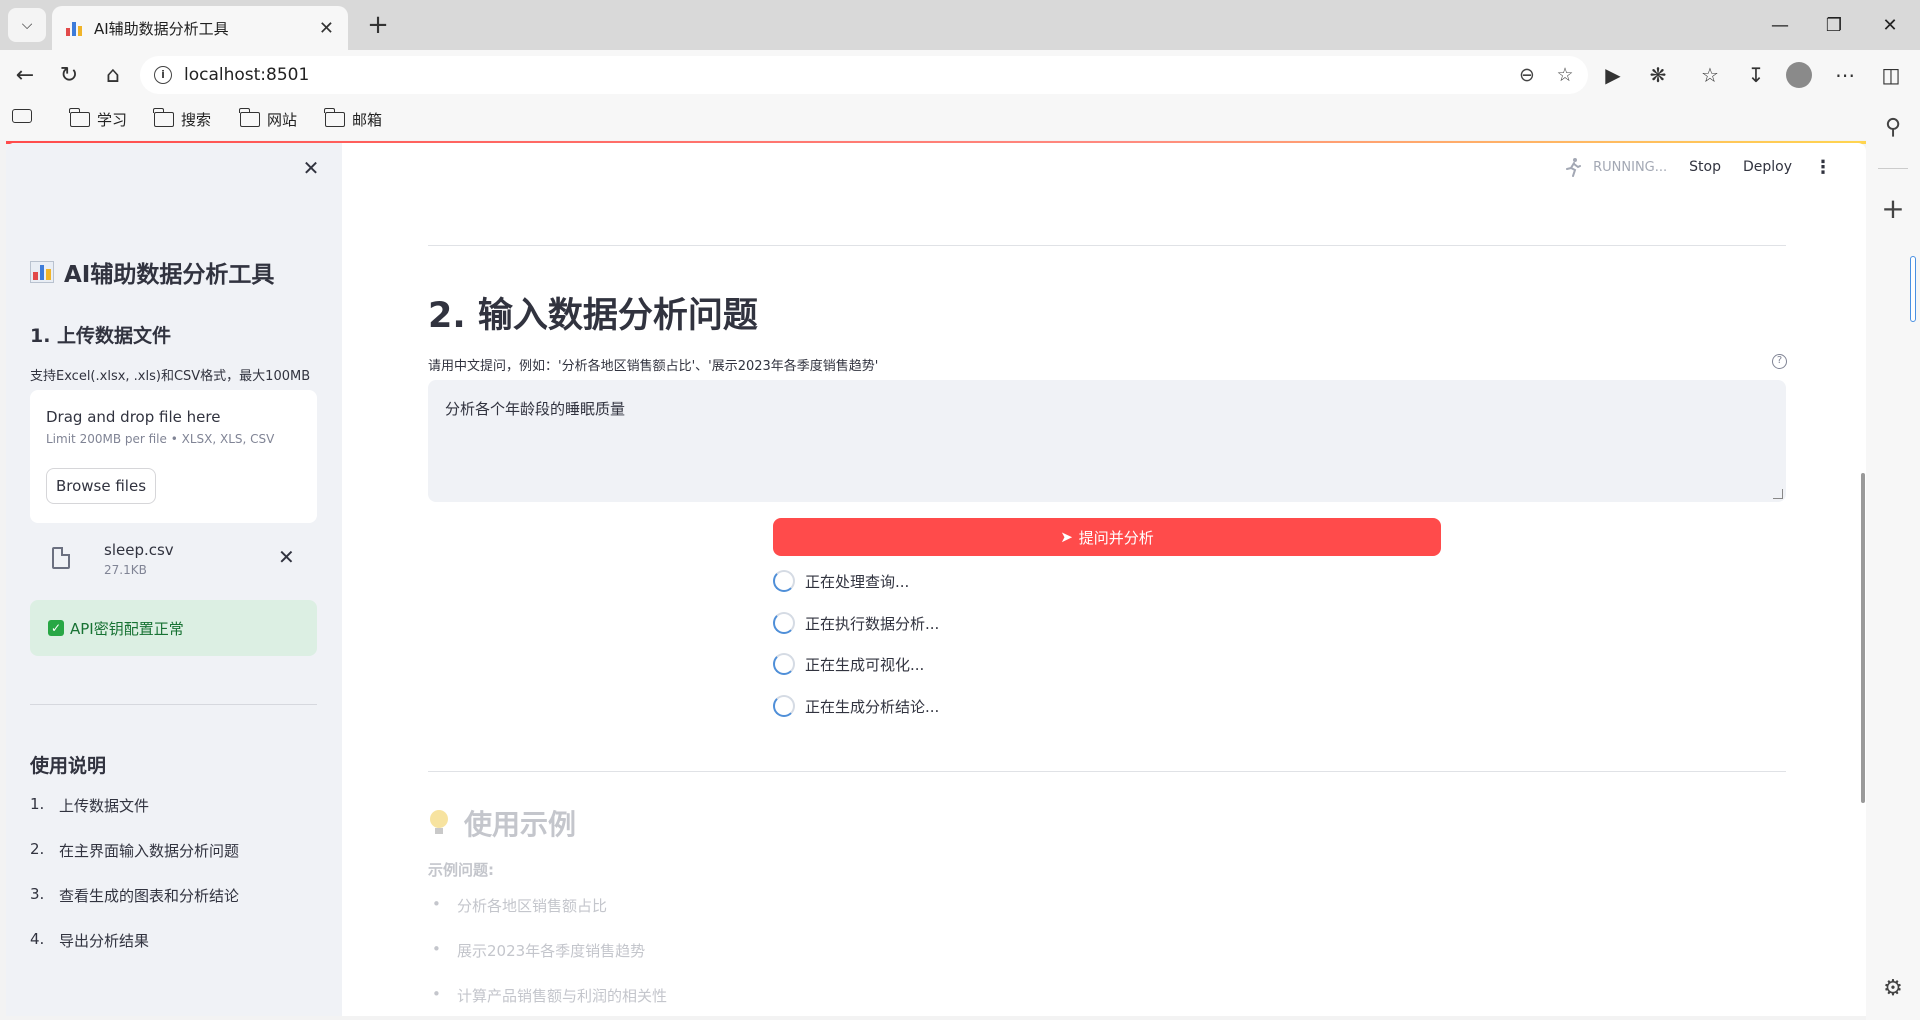 This screenshot has width=1920, height=1020. I want to click on favorites-icon: ☆, so click(1710, 75).